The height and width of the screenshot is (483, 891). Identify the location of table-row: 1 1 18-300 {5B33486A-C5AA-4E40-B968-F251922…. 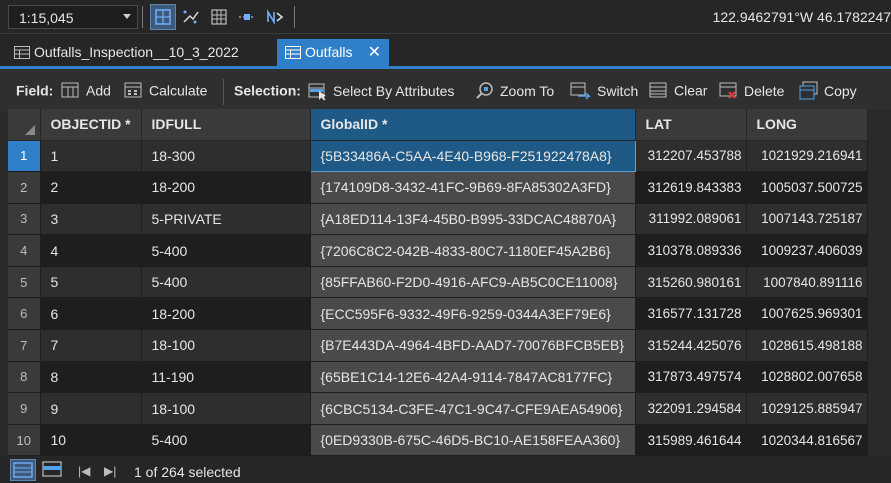
(438, 156).